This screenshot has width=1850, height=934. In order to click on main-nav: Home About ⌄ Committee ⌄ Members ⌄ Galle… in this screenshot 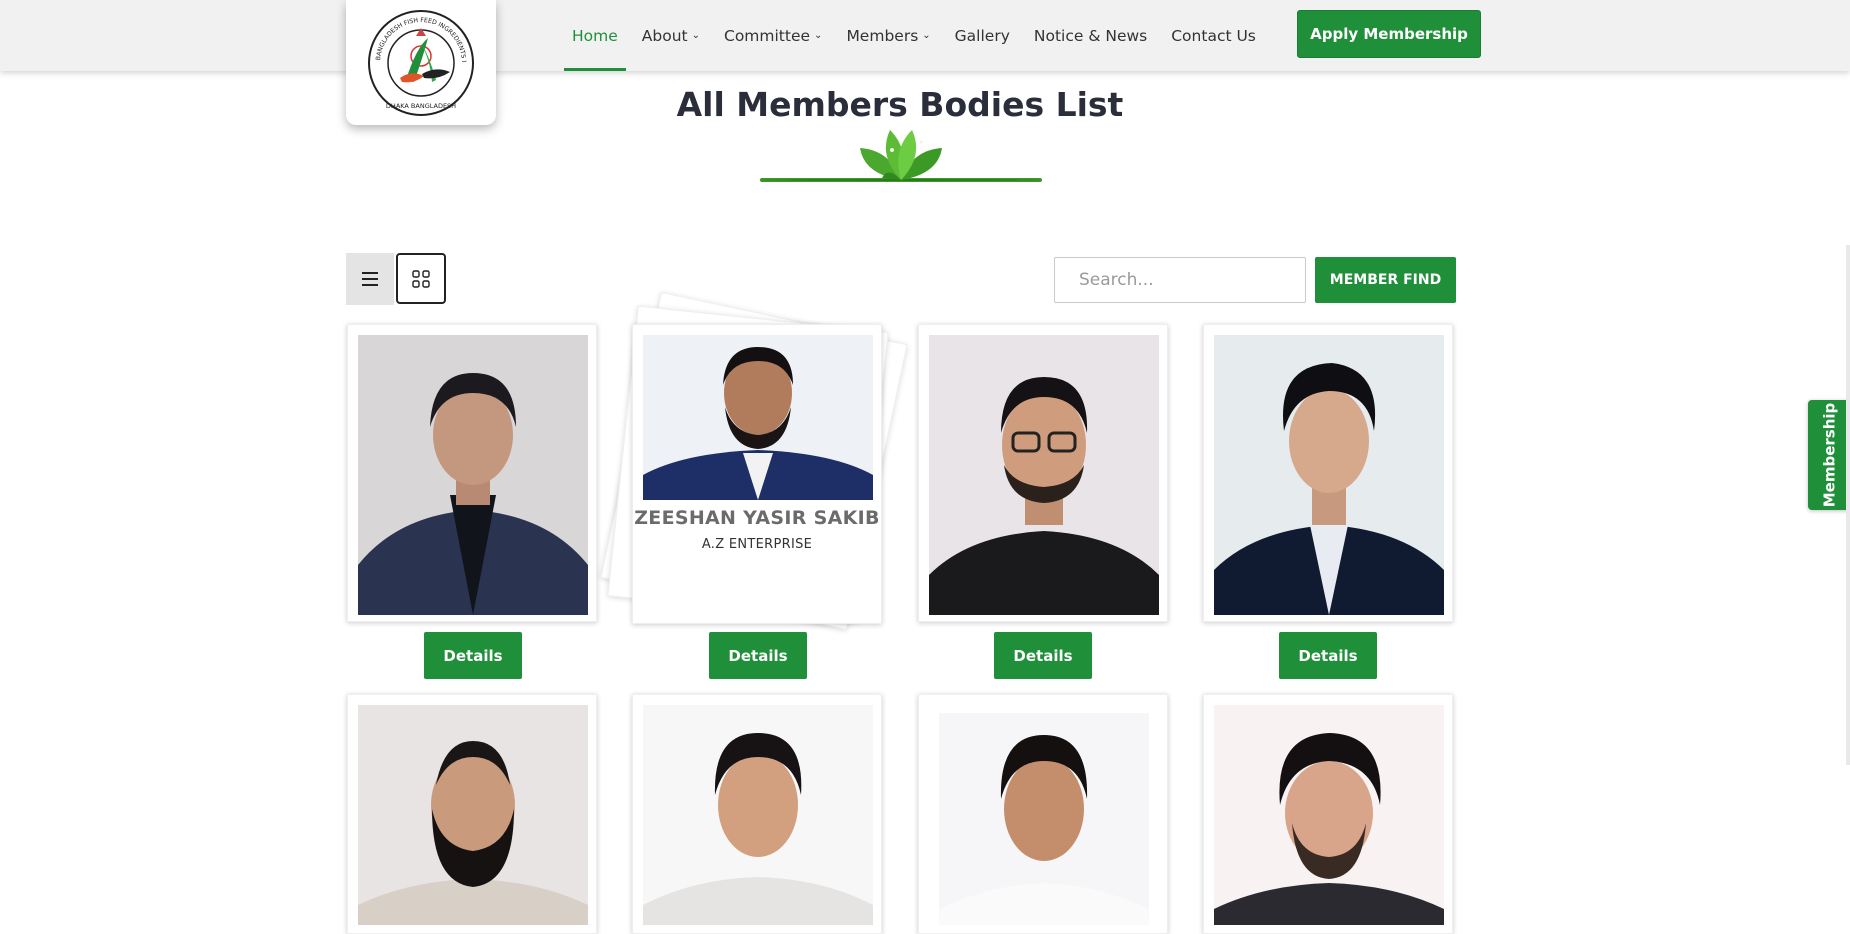, I will do `click(914, 35)`.